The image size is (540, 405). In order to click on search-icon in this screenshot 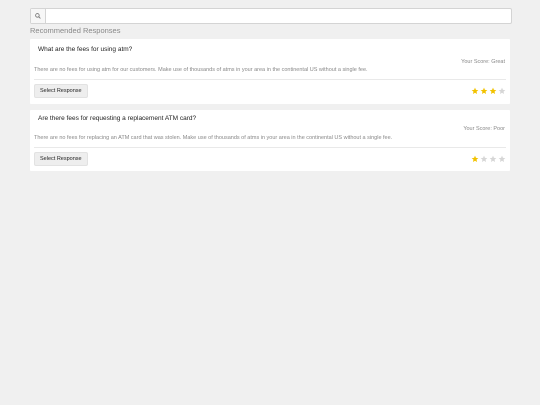, I will do `click(38, 16)`.